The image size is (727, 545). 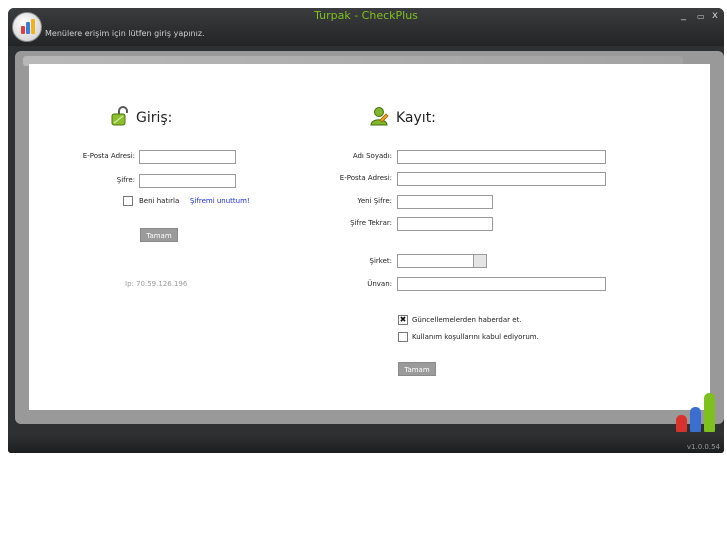 What do you see at coordinates (366, 15) in the screenshot?
I see `window-title: Turpak - CheckPlus` at bounding box center [366, 15].